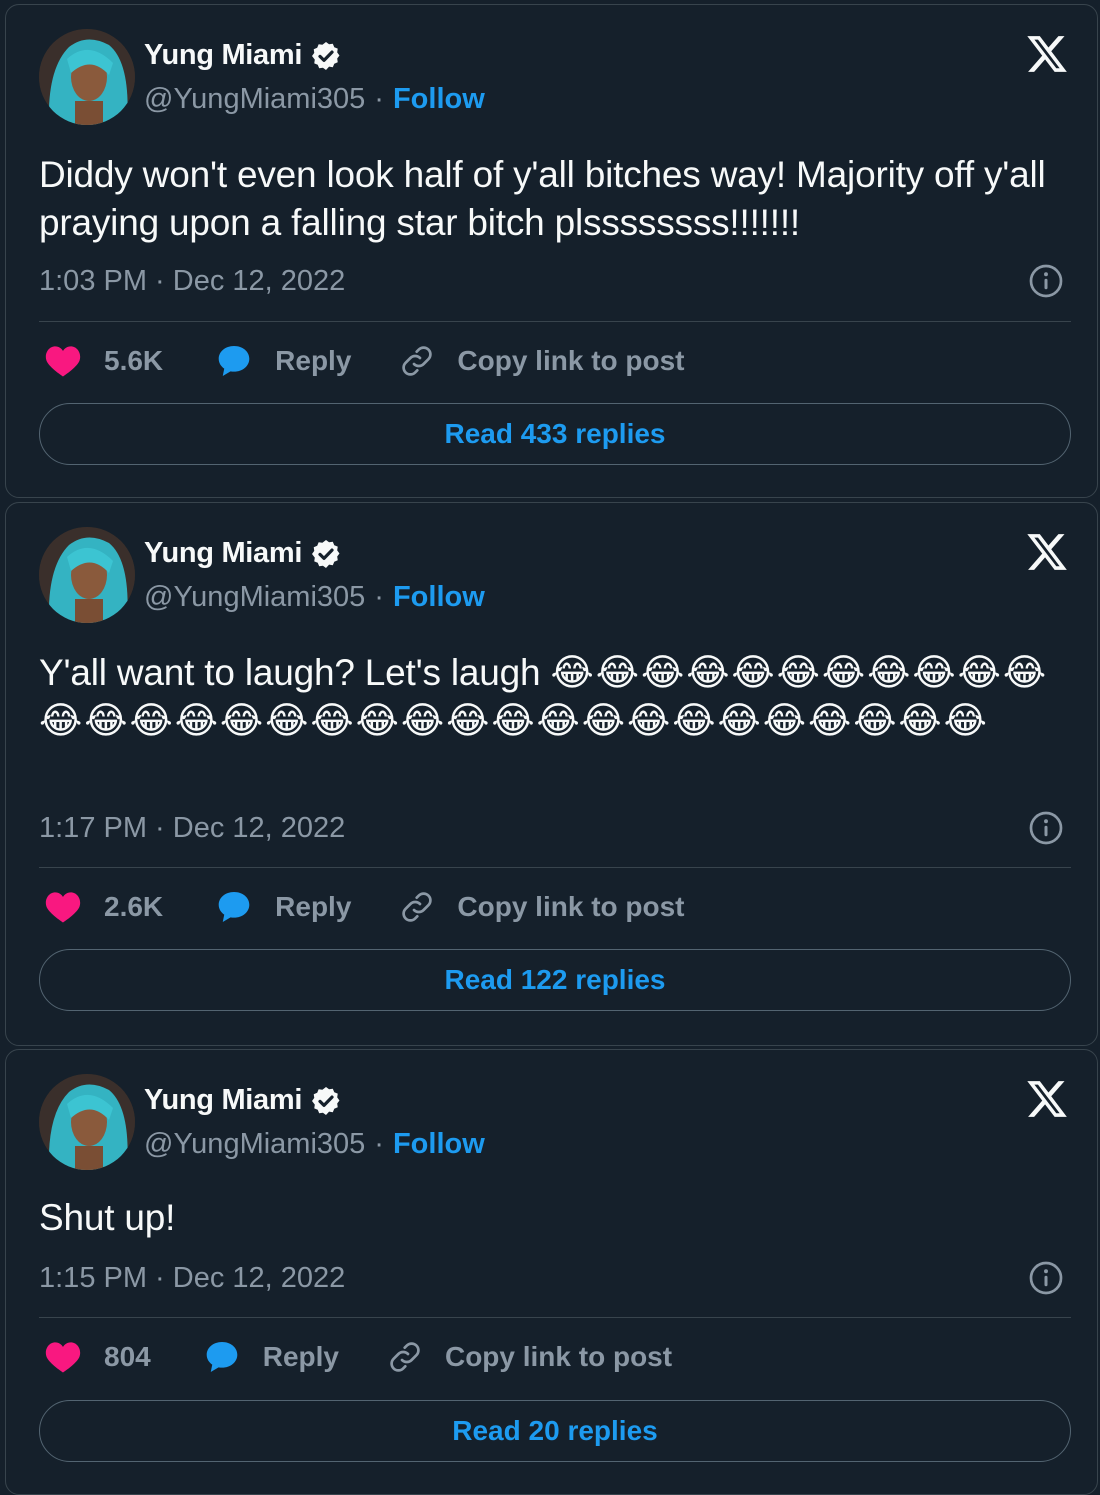 The height and width of the screenshot is (1495, 1100). I want to click on action-bar: 2.6K Reply Copy link to post, so click(364, 907).